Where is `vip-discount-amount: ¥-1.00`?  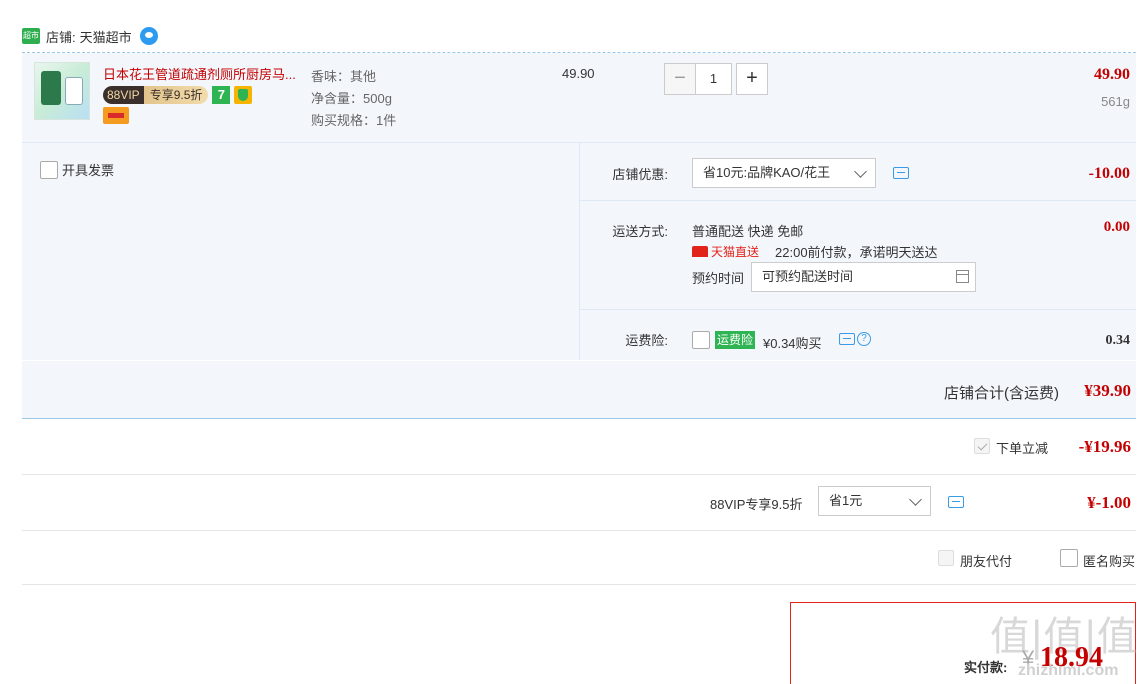
vip-discount-amount: ¥-1.00 is located at coordinates (1109, 502).